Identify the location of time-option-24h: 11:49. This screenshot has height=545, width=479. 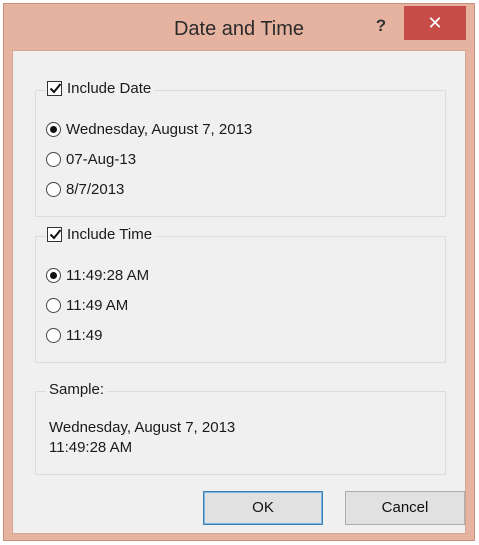
(74, 335).